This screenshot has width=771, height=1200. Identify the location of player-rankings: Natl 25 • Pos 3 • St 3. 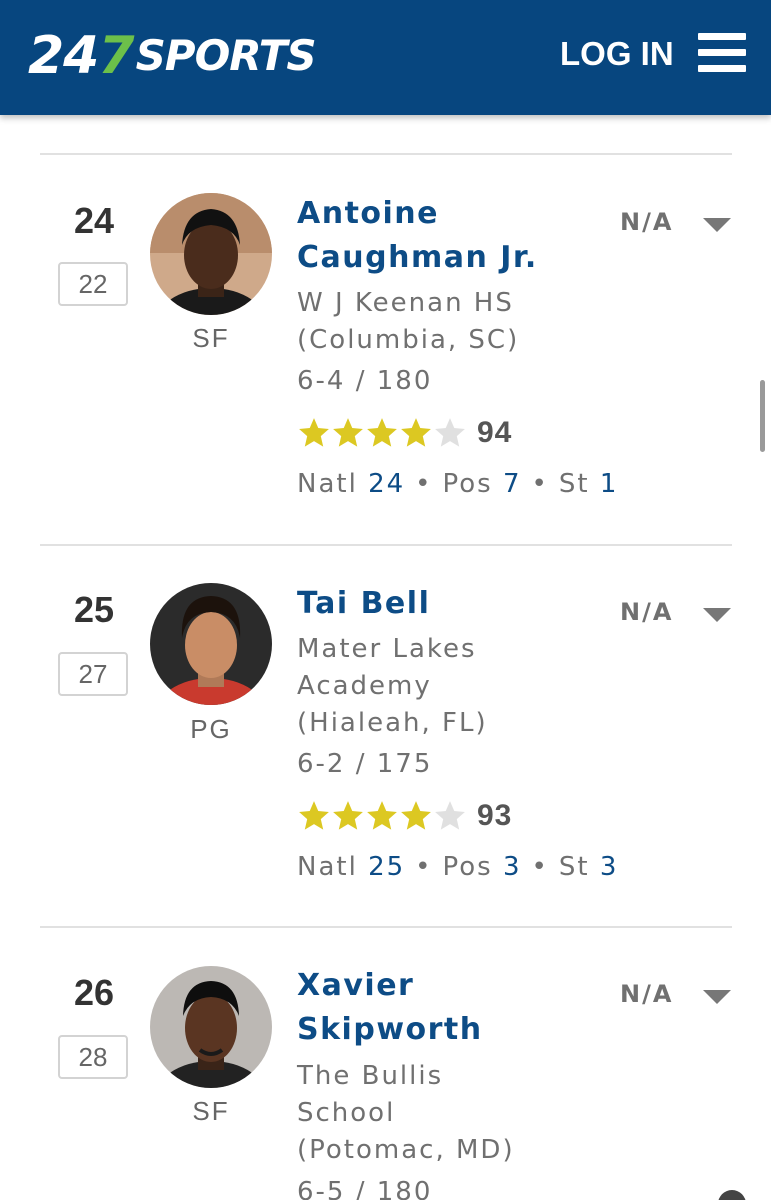
(457, 867).